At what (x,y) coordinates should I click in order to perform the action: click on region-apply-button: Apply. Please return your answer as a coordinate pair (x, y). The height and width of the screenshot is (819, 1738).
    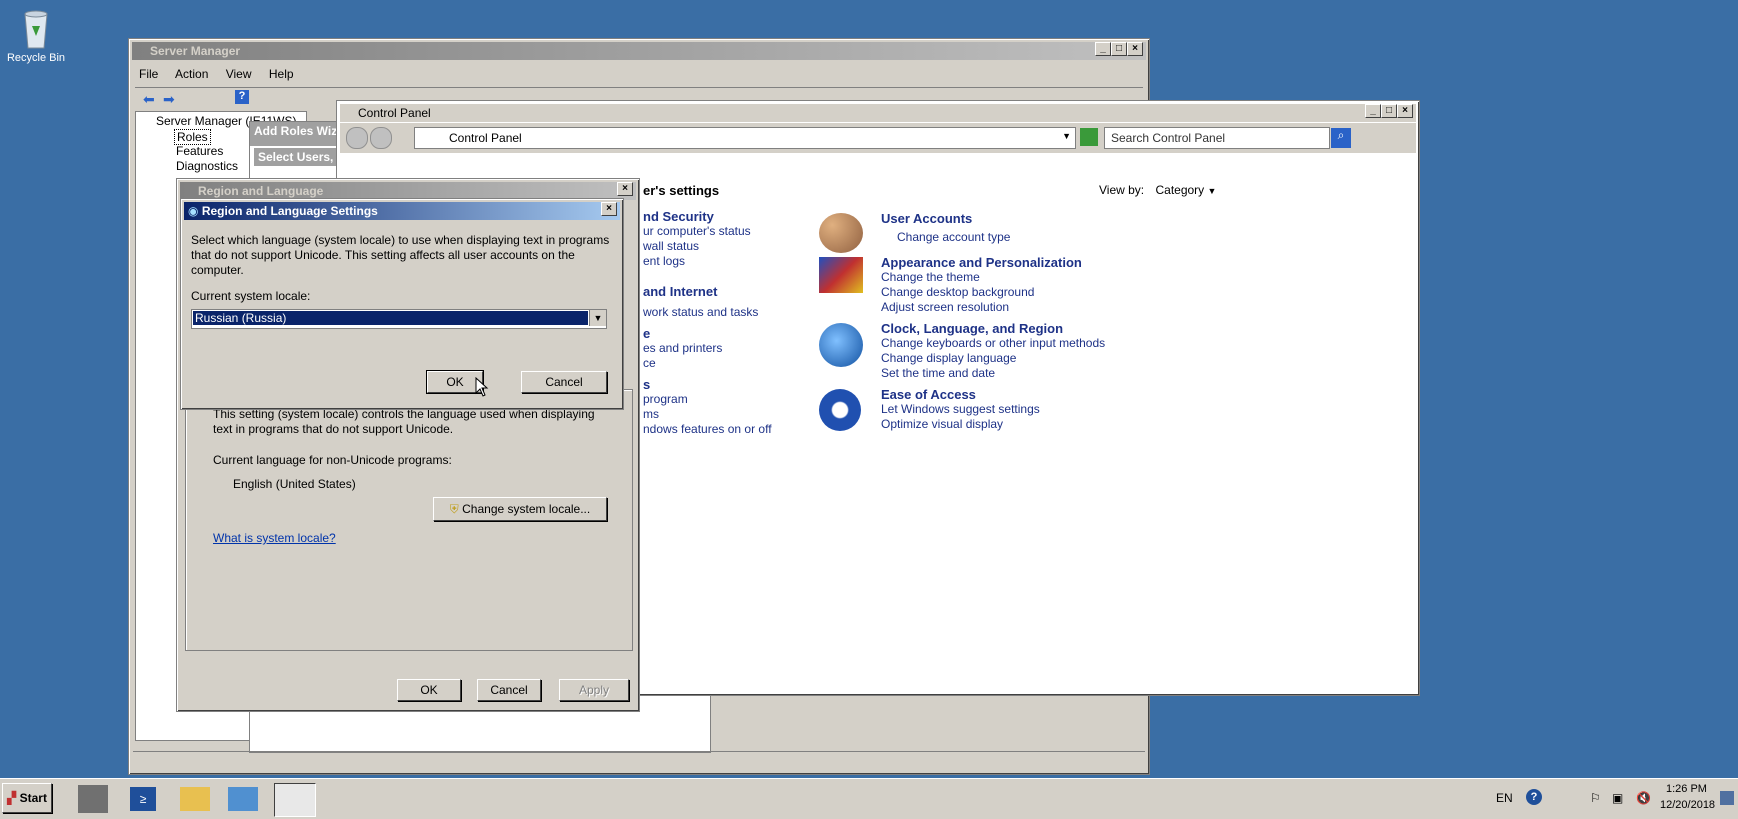
    Looking at the image, I should click on (594, 690).